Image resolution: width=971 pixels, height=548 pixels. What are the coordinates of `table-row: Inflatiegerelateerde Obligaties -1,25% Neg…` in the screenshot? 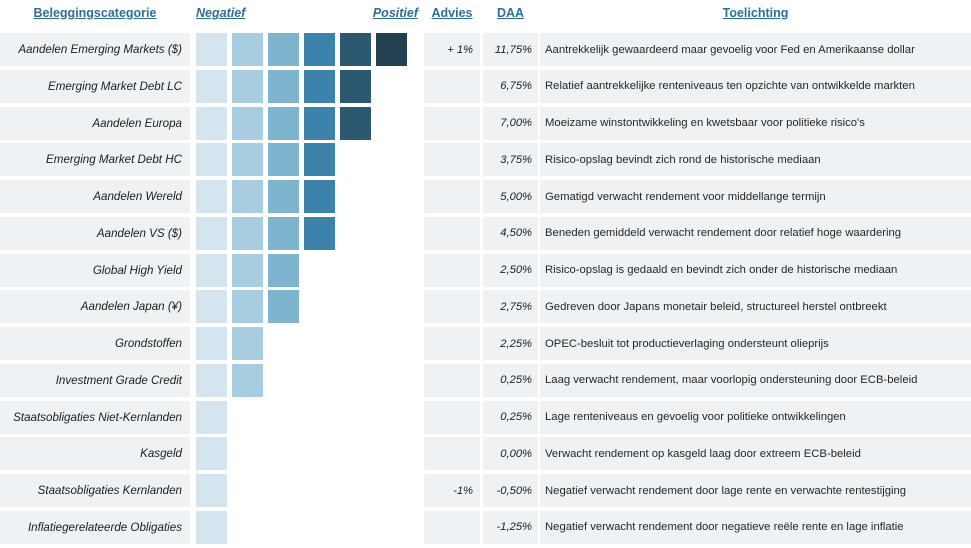 It's located at (485, 527).